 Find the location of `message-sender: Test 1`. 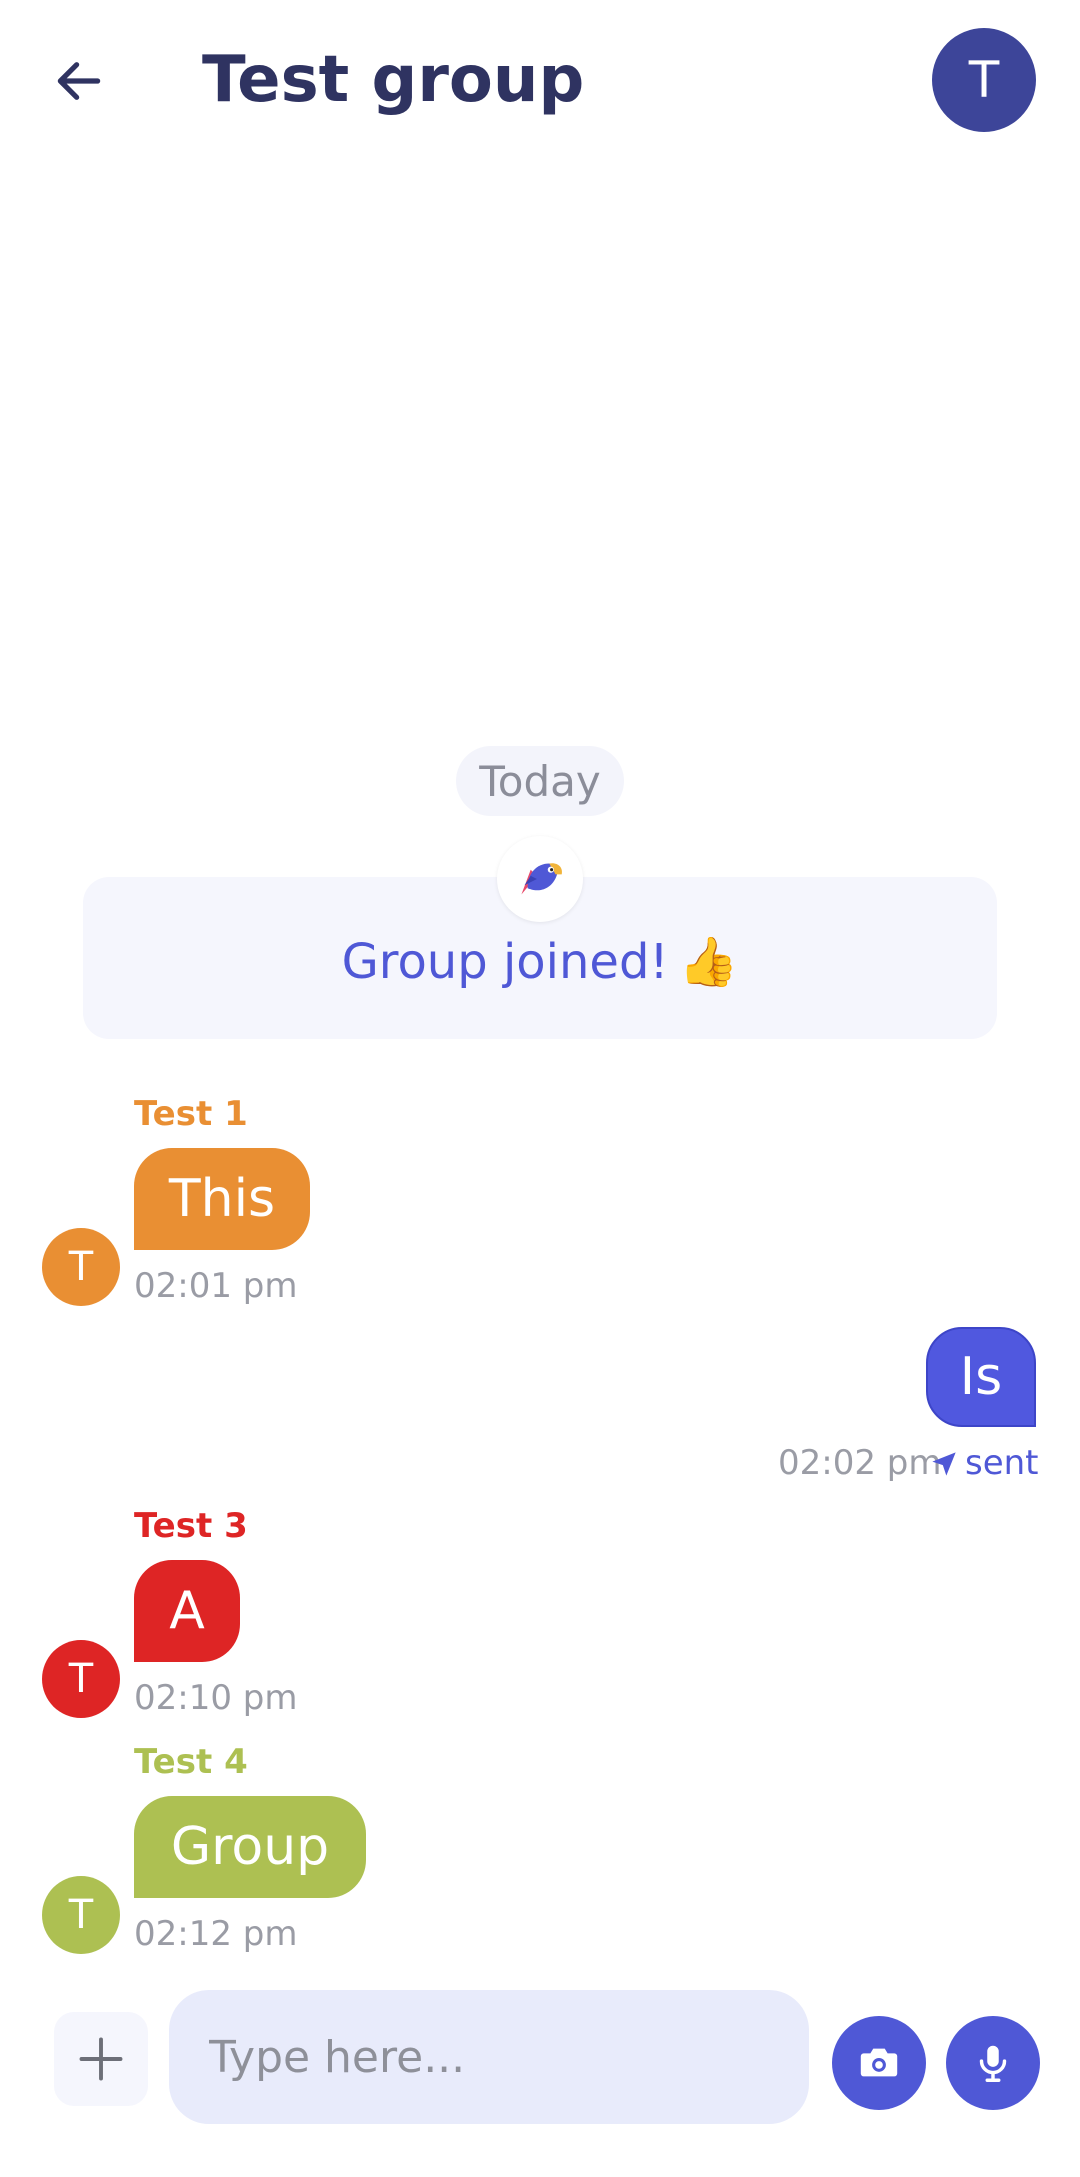

message-sender: Test 1 is located at coordinates (191, 1114).